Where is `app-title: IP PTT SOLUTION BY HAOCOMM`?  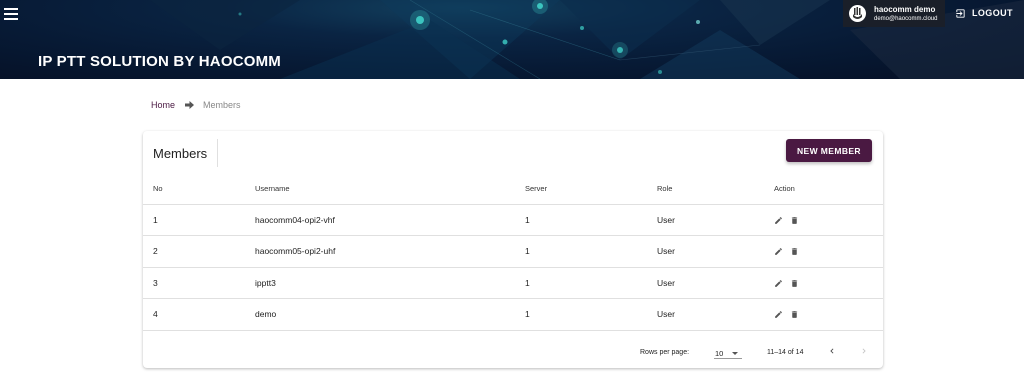
app-title: IP PTT SOLUTION BY HAOCOMM is located at coordinates (159, 61).